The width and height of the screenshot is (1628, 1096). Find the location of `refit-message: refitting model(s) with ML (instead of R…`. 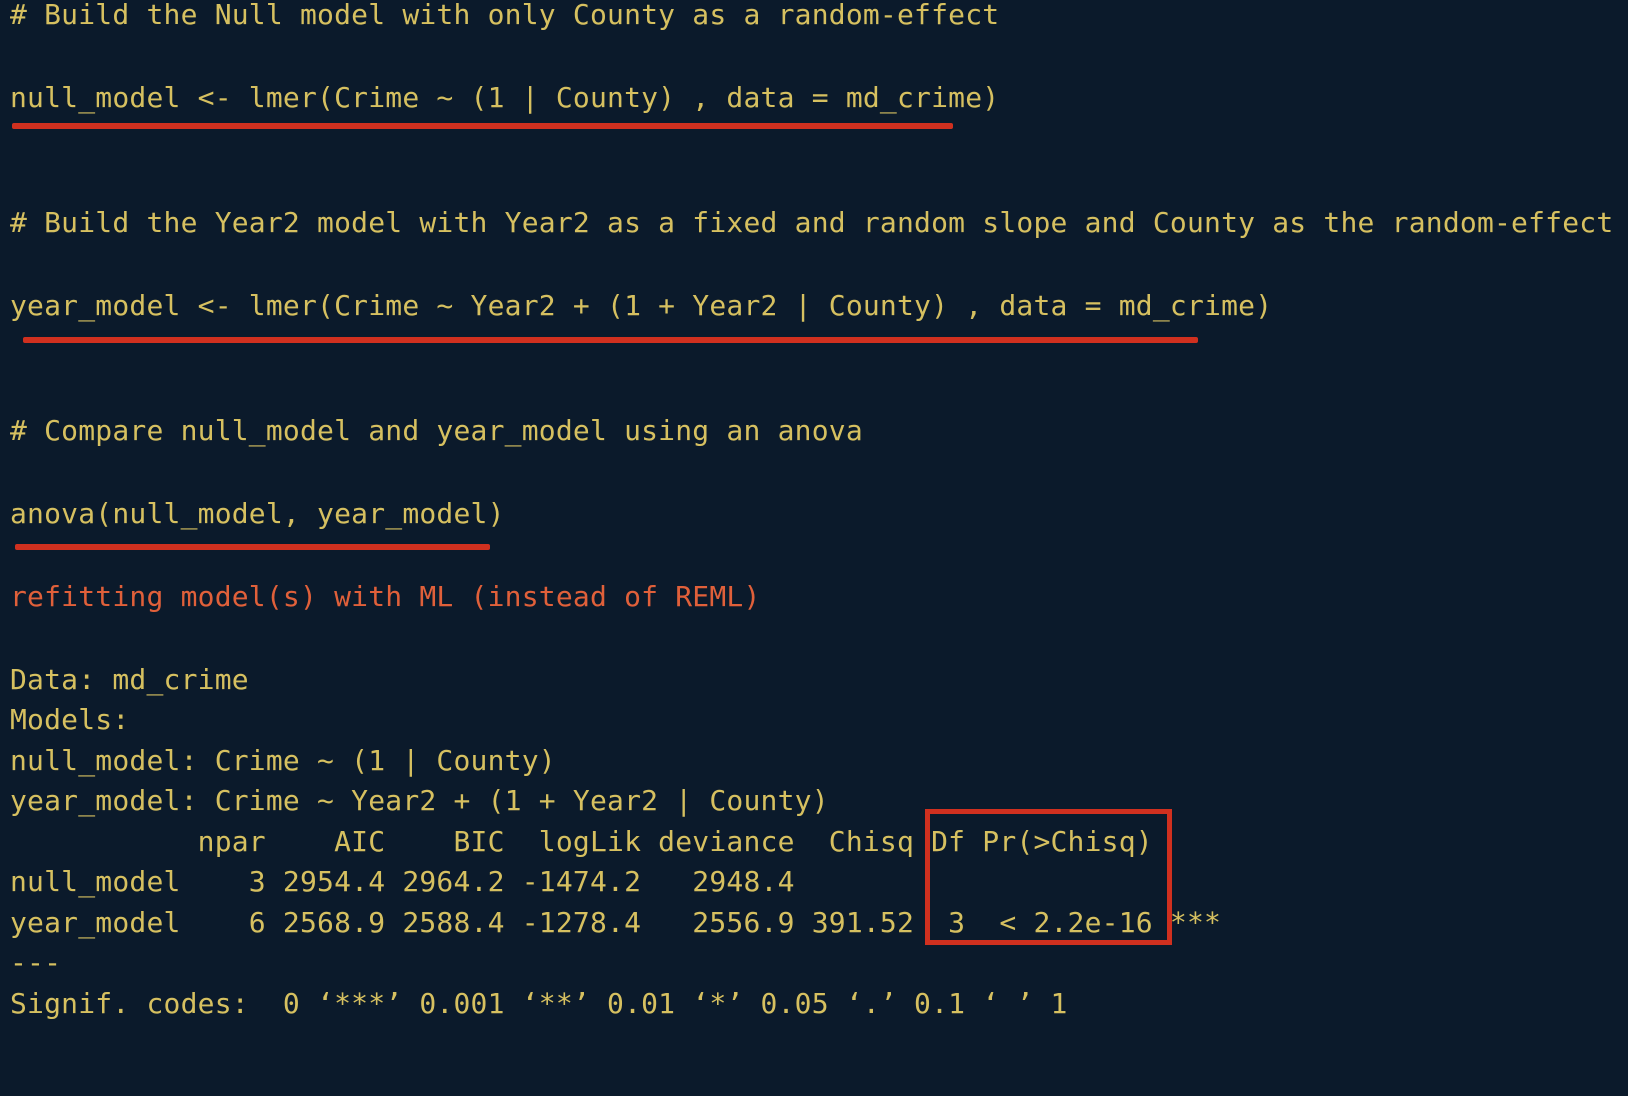

refit-message: refitting model(s) with ML (instead of R… is located at coordinates (385, 596).